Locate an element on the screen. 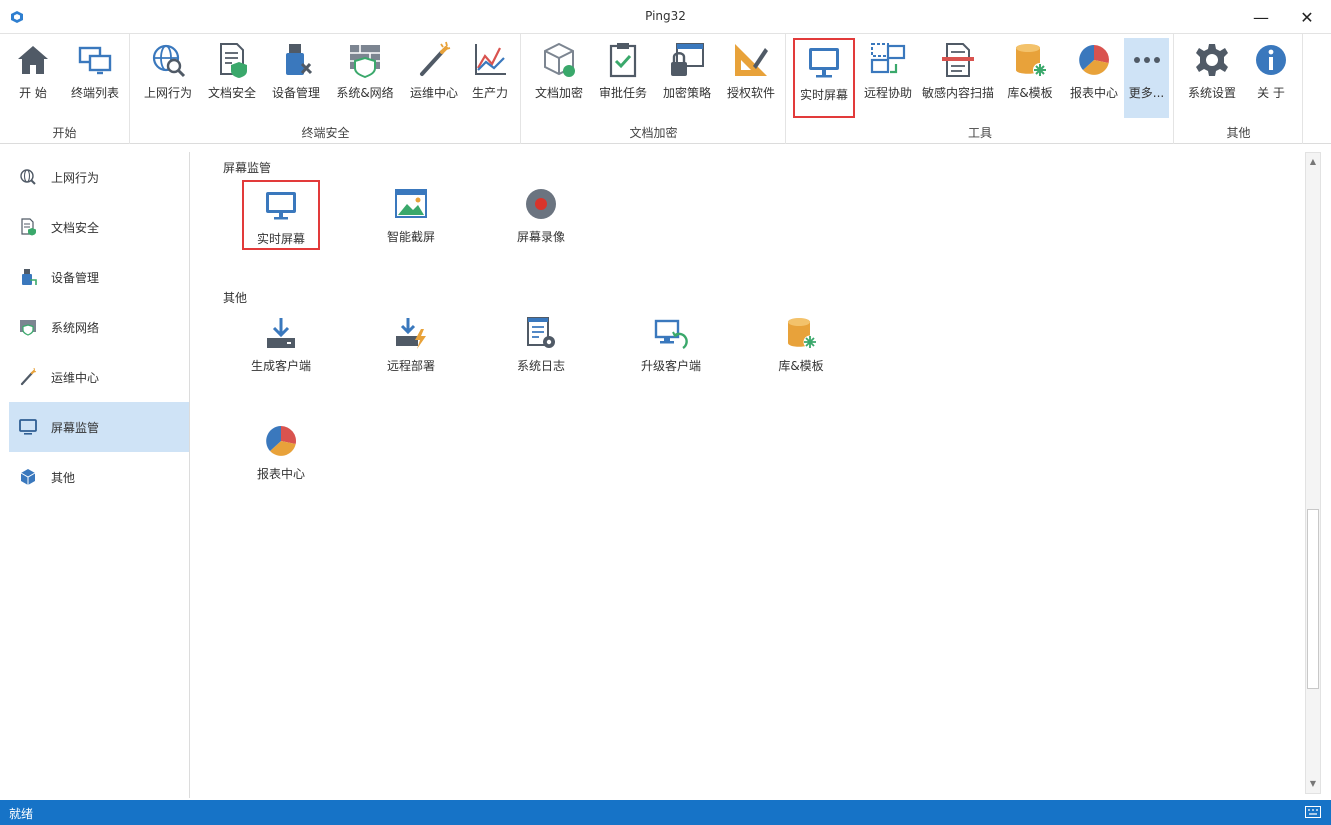 The image size is (1331, 825). ribbon-remote-assist-button: 远程协助 is located at coordinates (888, 78).